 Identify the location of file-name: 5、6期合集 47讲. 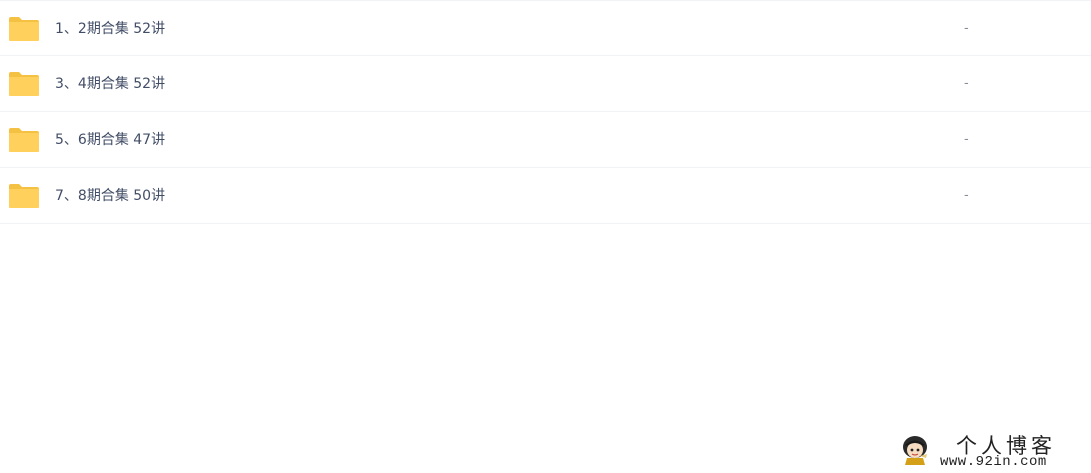
(110, 140).